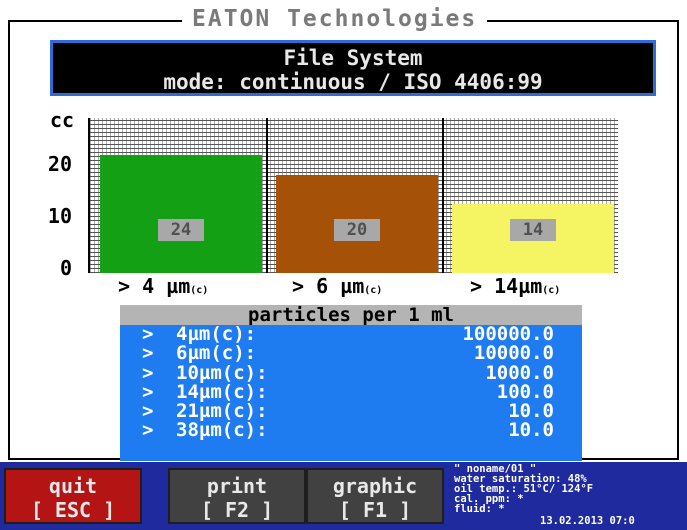  I want to click on quit-button-label: quit, so click(73, 486).